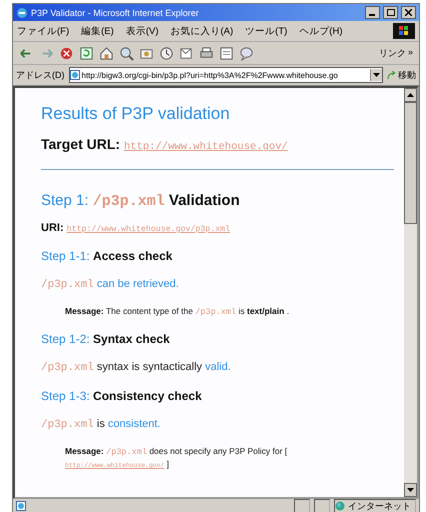  What do you see at coordinates (225, 75) in the screenshot?
I see `address-field: http://bigw3.org/cgi-bin/p3p.pl?uri=http%3A%2F%2Fwww.whitehouse.go` at bounding box center [225, 75].